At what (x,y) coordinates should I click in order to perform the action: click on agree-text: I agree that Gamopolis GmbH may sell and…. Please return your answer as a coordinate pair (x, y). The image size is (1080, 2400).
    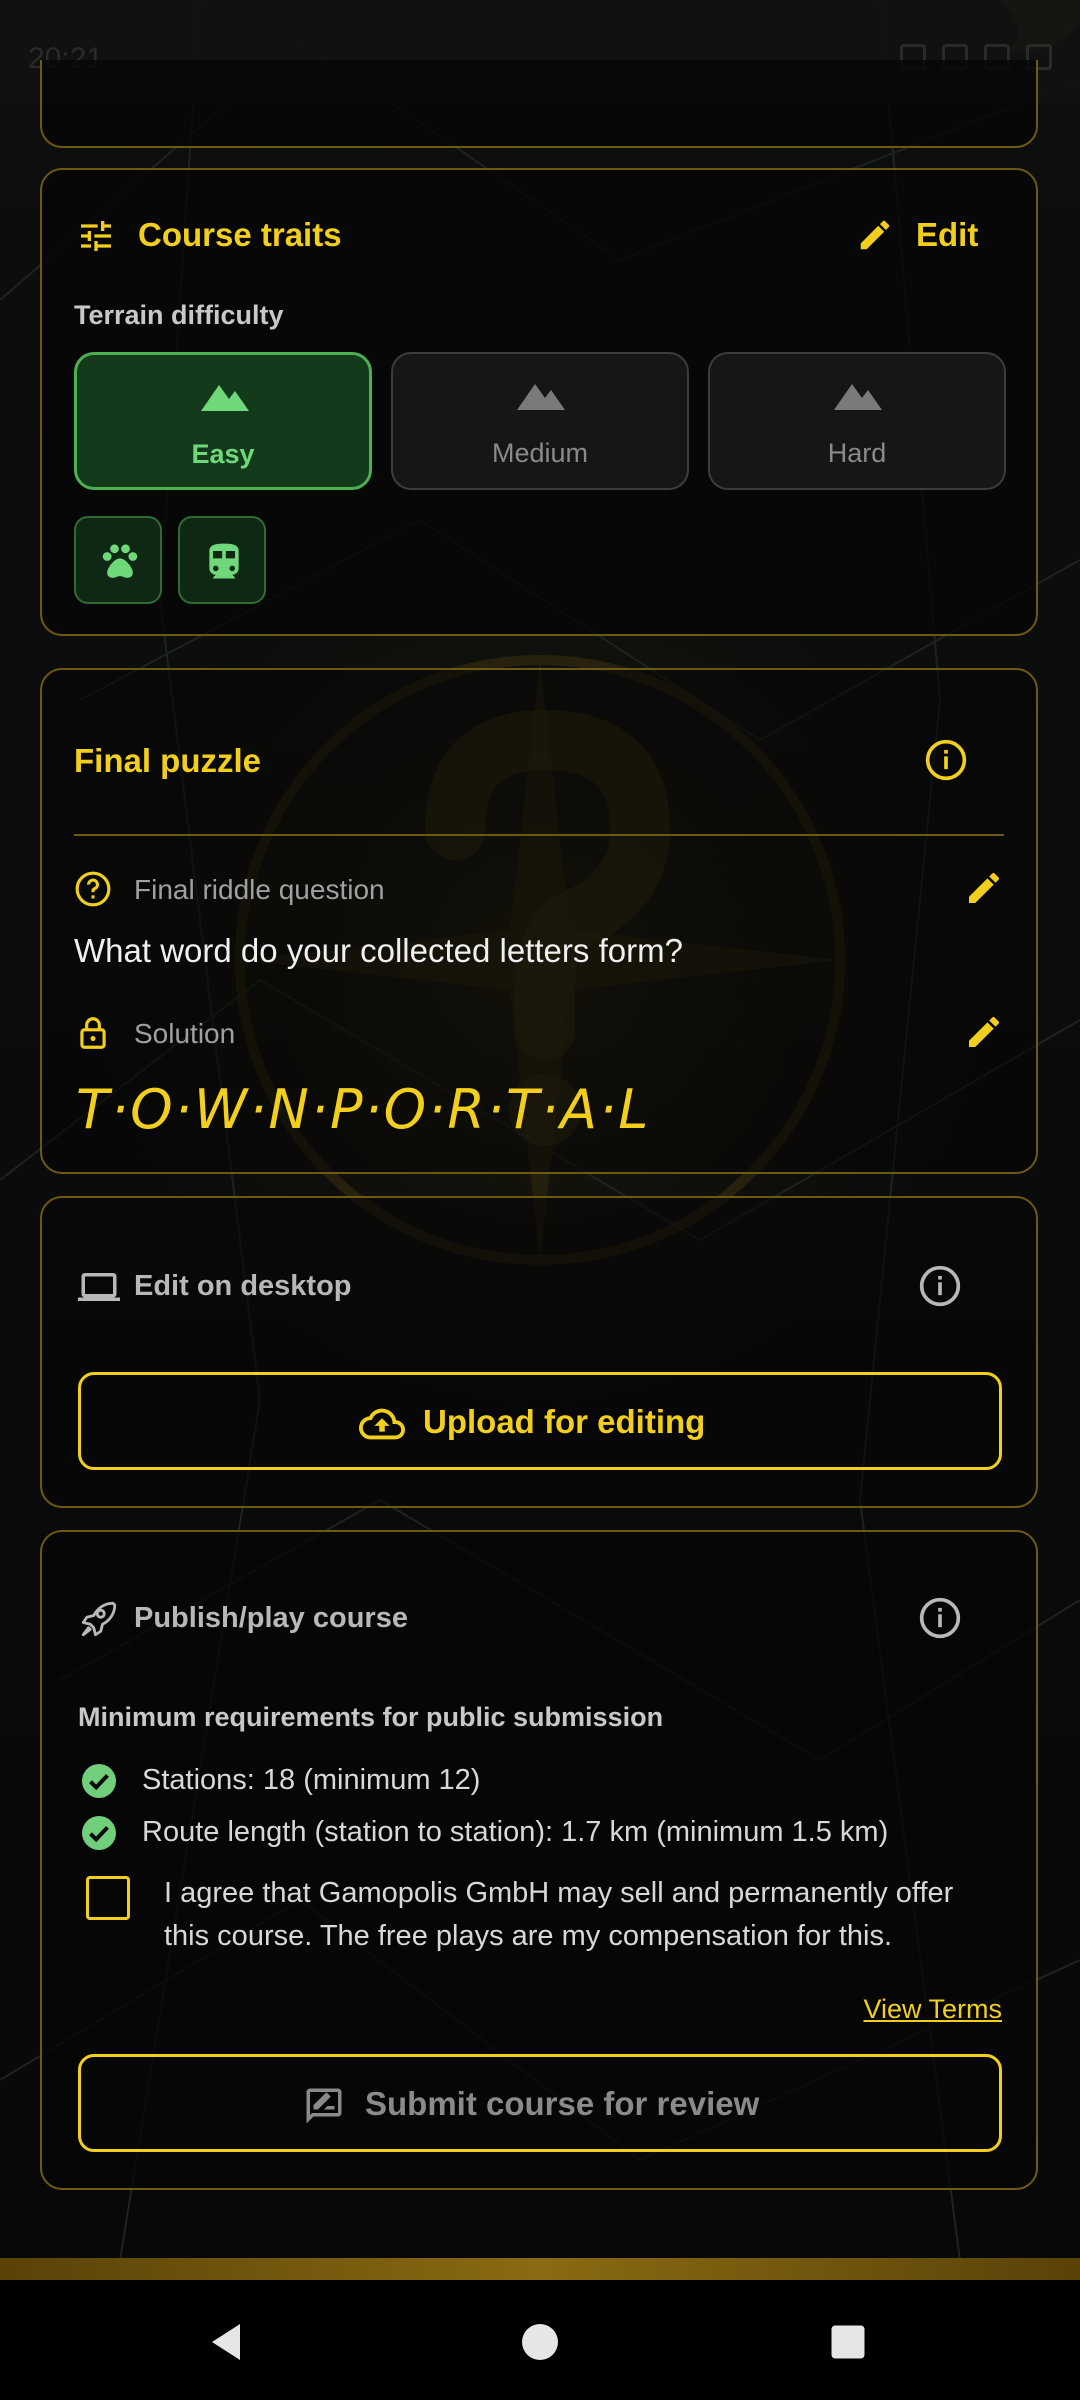
    Looking at the image, I should click on (559, 1914).